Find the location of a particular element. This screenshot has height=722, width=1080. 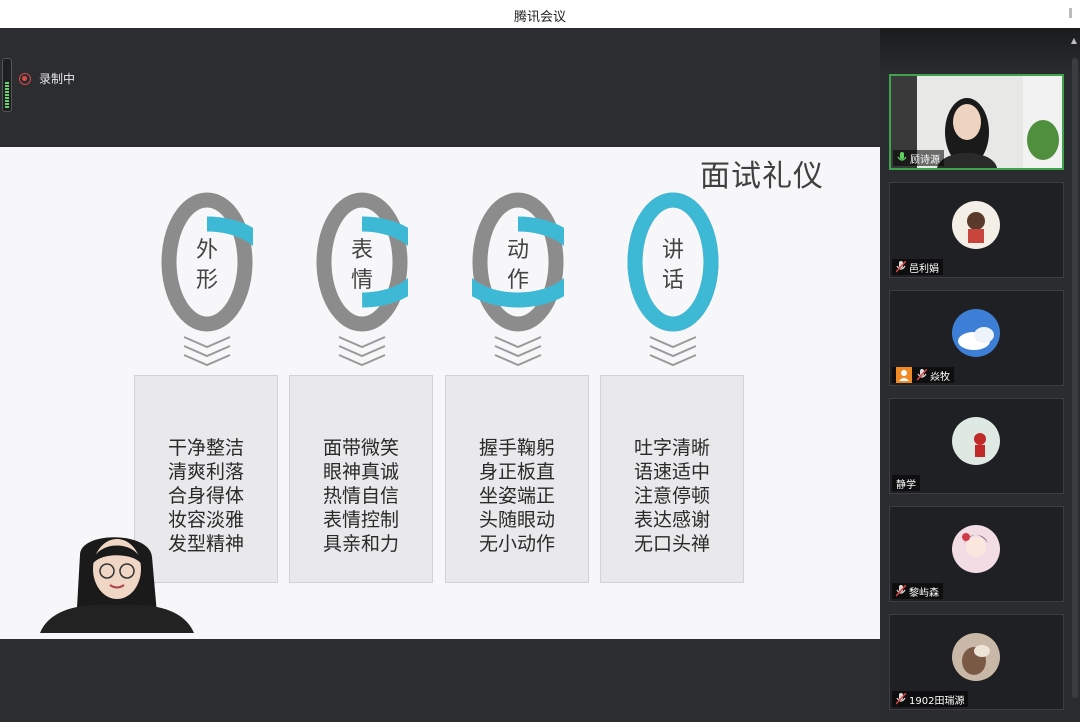

participant-nametag: 1902田瑞源 is located at coordinates (930, 699).